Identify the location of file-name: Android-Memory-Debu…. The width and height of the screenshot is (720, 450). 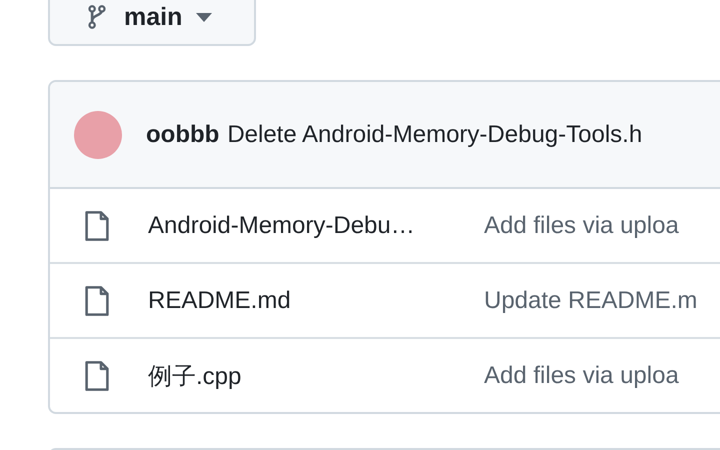
(316, 226).